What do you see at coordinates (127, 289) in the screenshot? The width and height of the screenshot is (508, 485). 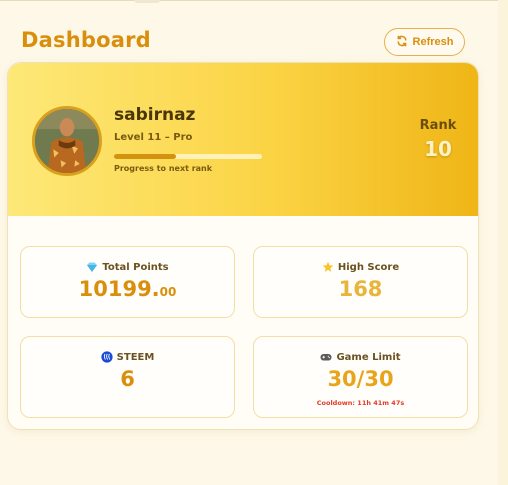 I see `total-points-value: 10199.00` at bounding box center [127, 289].